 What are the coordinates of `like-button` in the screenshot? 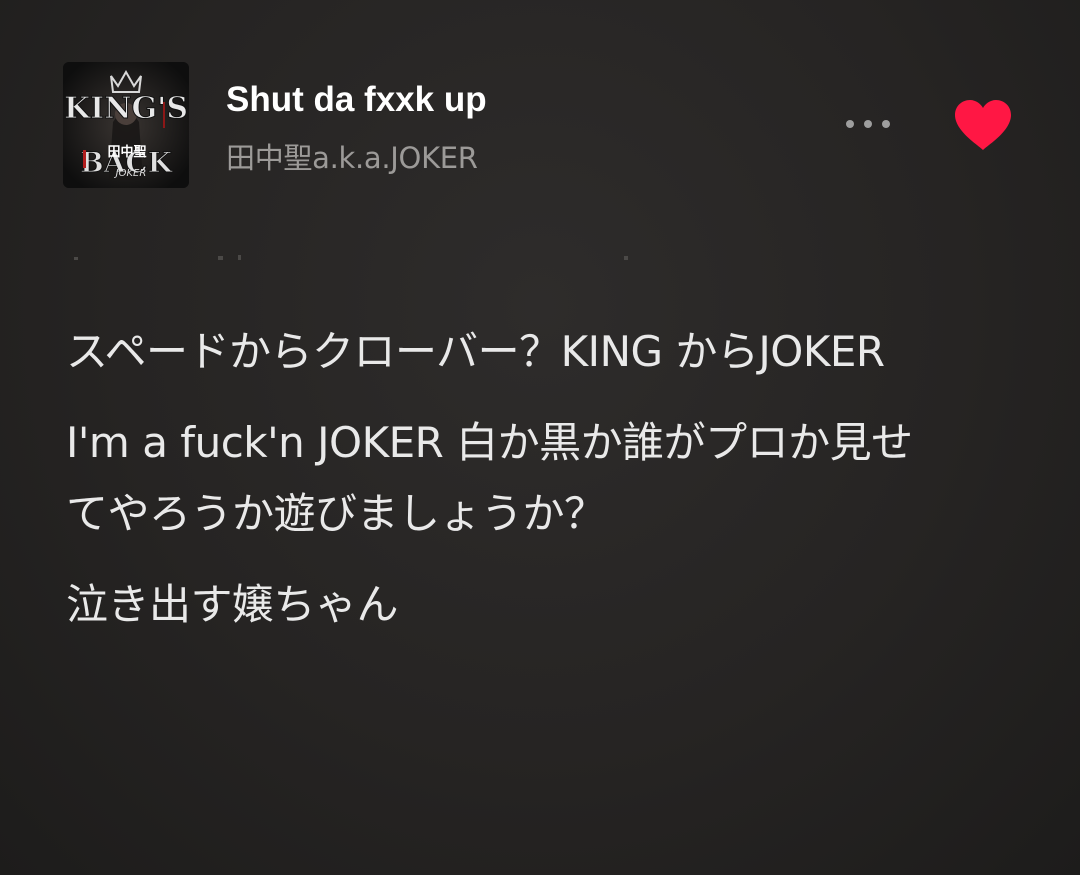 It's located at (983, 126).